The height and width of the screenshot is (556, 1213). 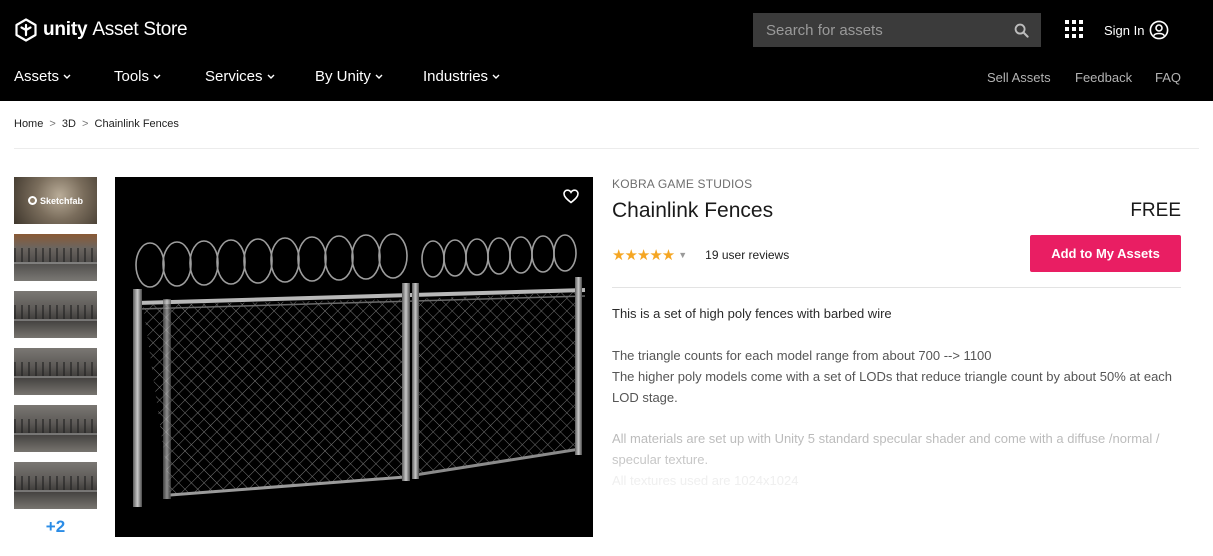 I want to click on favorite-heart-icon, so click(x=571, y=196).